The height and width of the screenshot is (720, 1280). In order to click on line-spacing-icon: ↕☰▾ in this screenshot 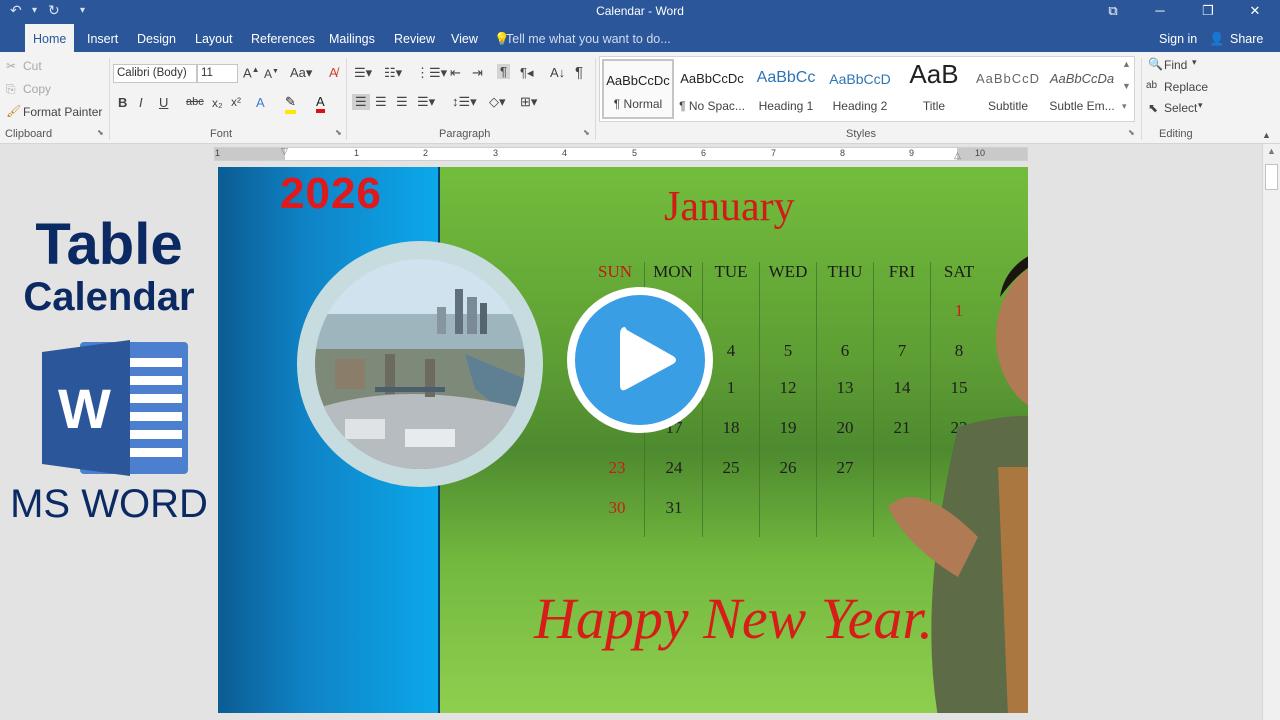, I will do `click(464, 102)`.